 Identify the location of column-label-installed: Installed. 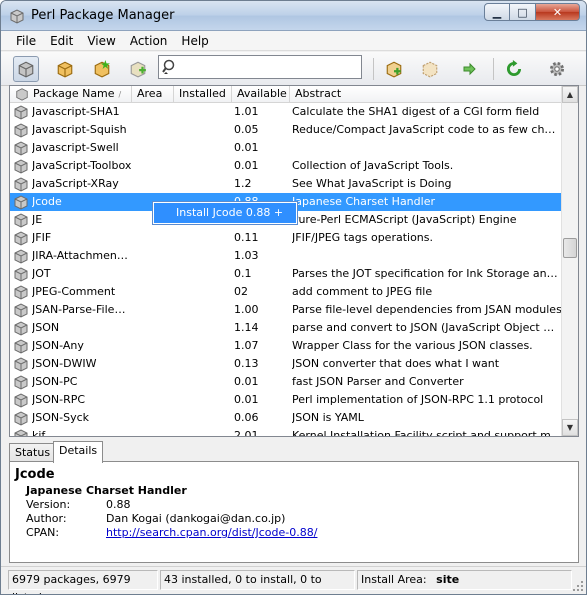
(202, 93).